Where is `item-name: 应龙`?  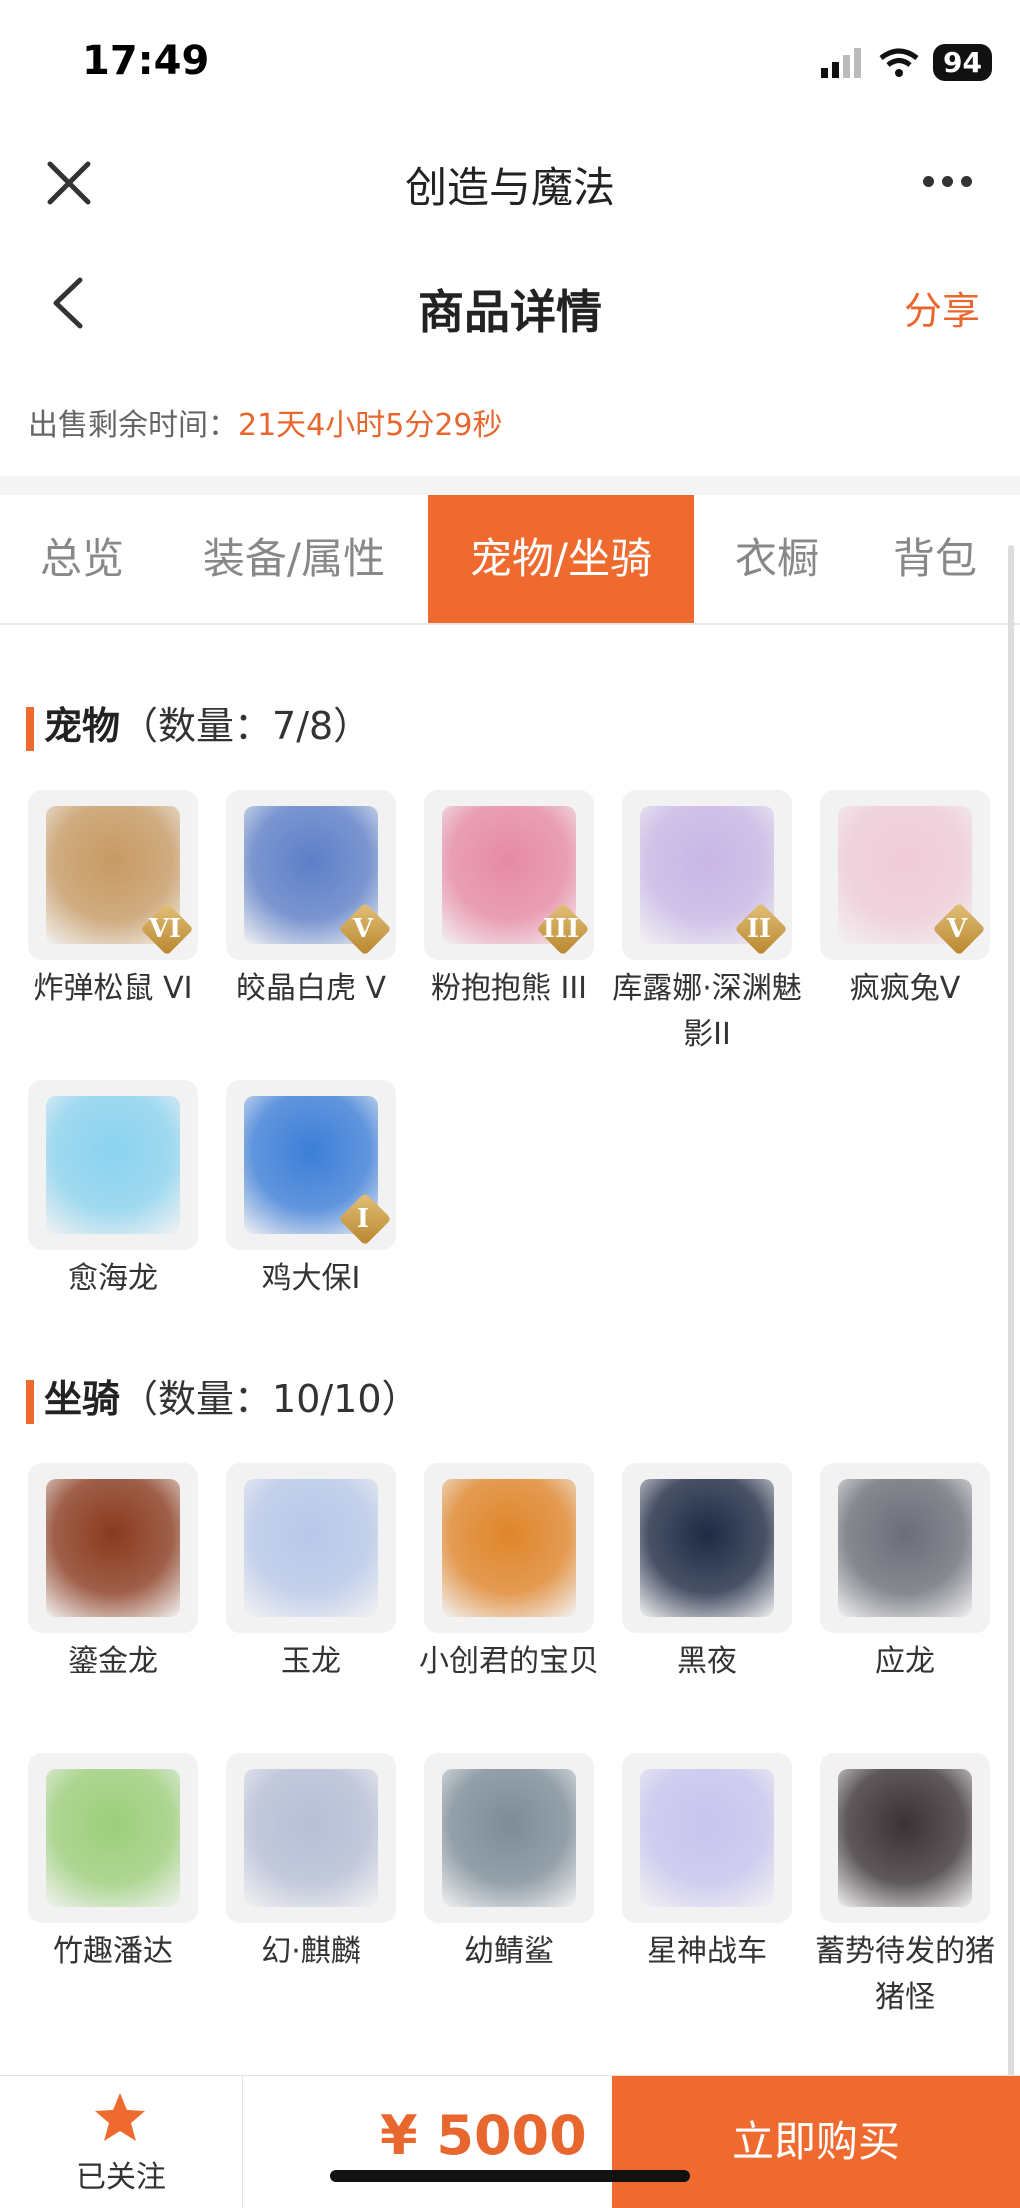 item-name: 应龙 is located at coordinates (905, 1661).